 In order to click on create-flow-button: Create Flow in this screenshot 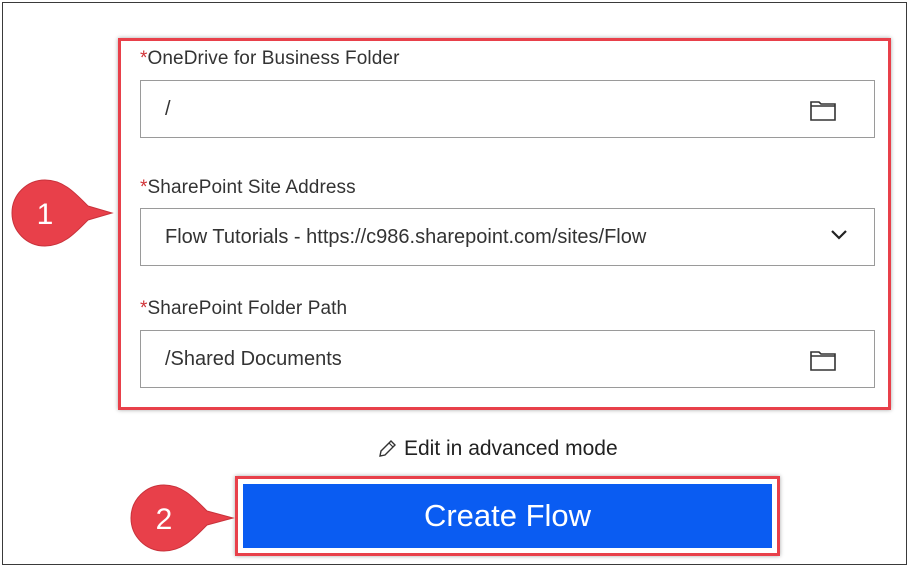, I will do `click(507, 516)`.